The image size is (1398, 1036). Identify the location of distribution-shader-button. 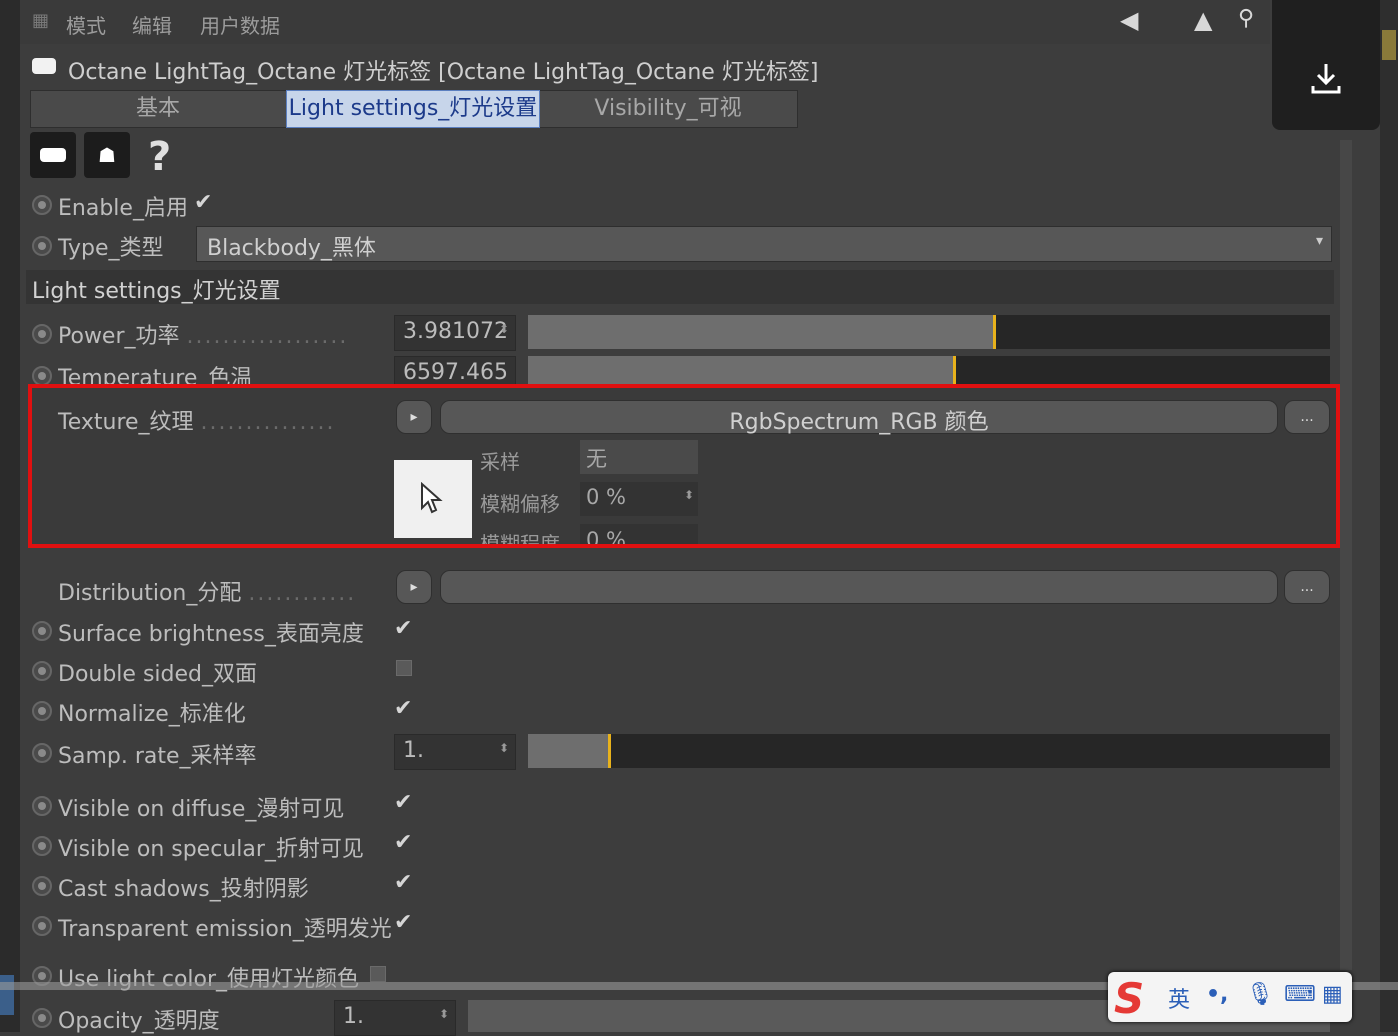
(859, 587).